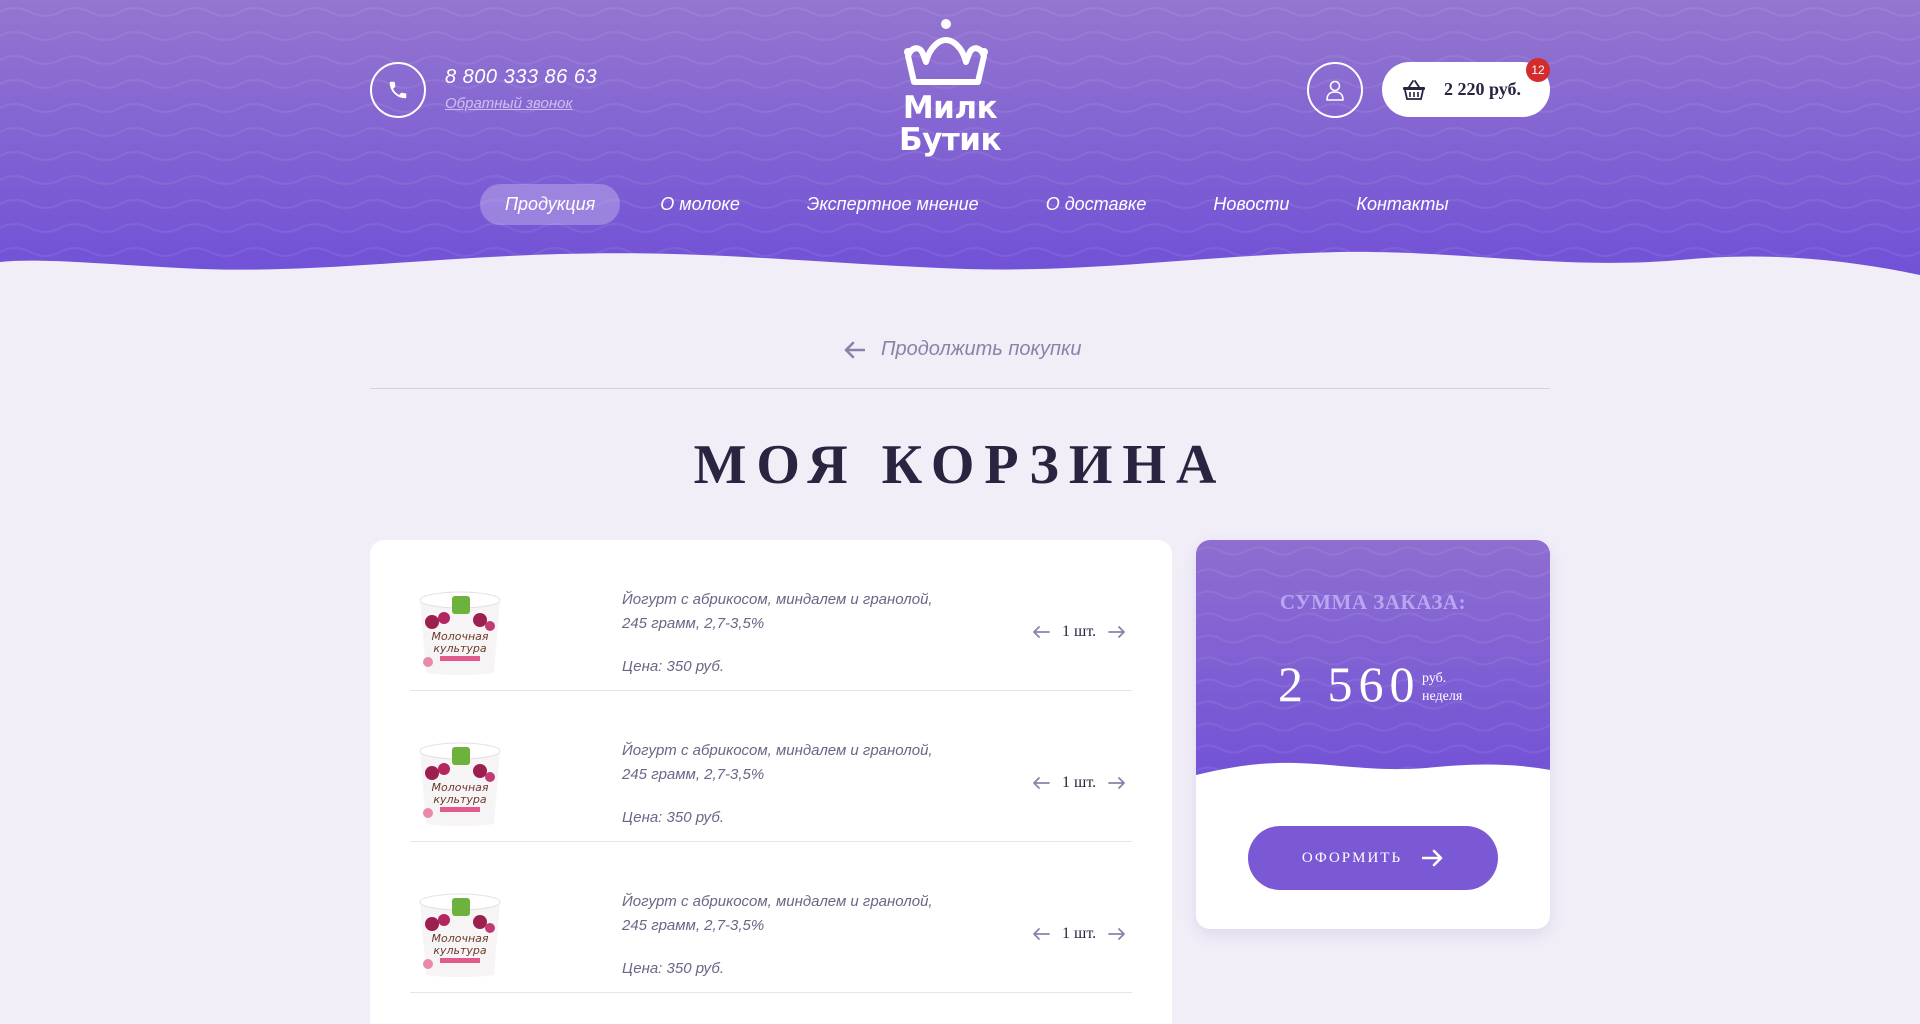 Image resolution: width=1920 pixels, height=1024 pixels. Describe the element at coordinates (1349, 684) in the screenshot. I see `order-sum-amount: 2 560` at that location.